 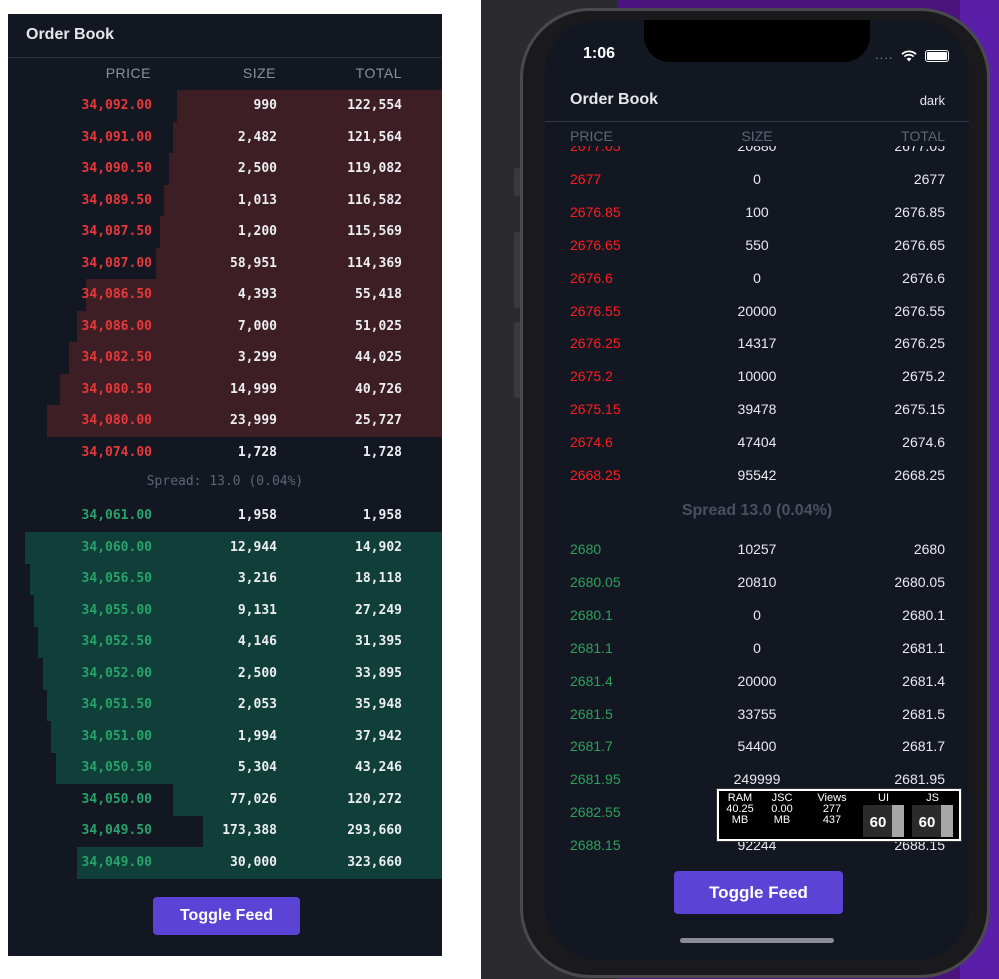 What do you see at coordinates (225, 481) in the screenshot?
I see `web-spread: Spread: 13.0 (0.04%)` at bounding box center [225, 481].